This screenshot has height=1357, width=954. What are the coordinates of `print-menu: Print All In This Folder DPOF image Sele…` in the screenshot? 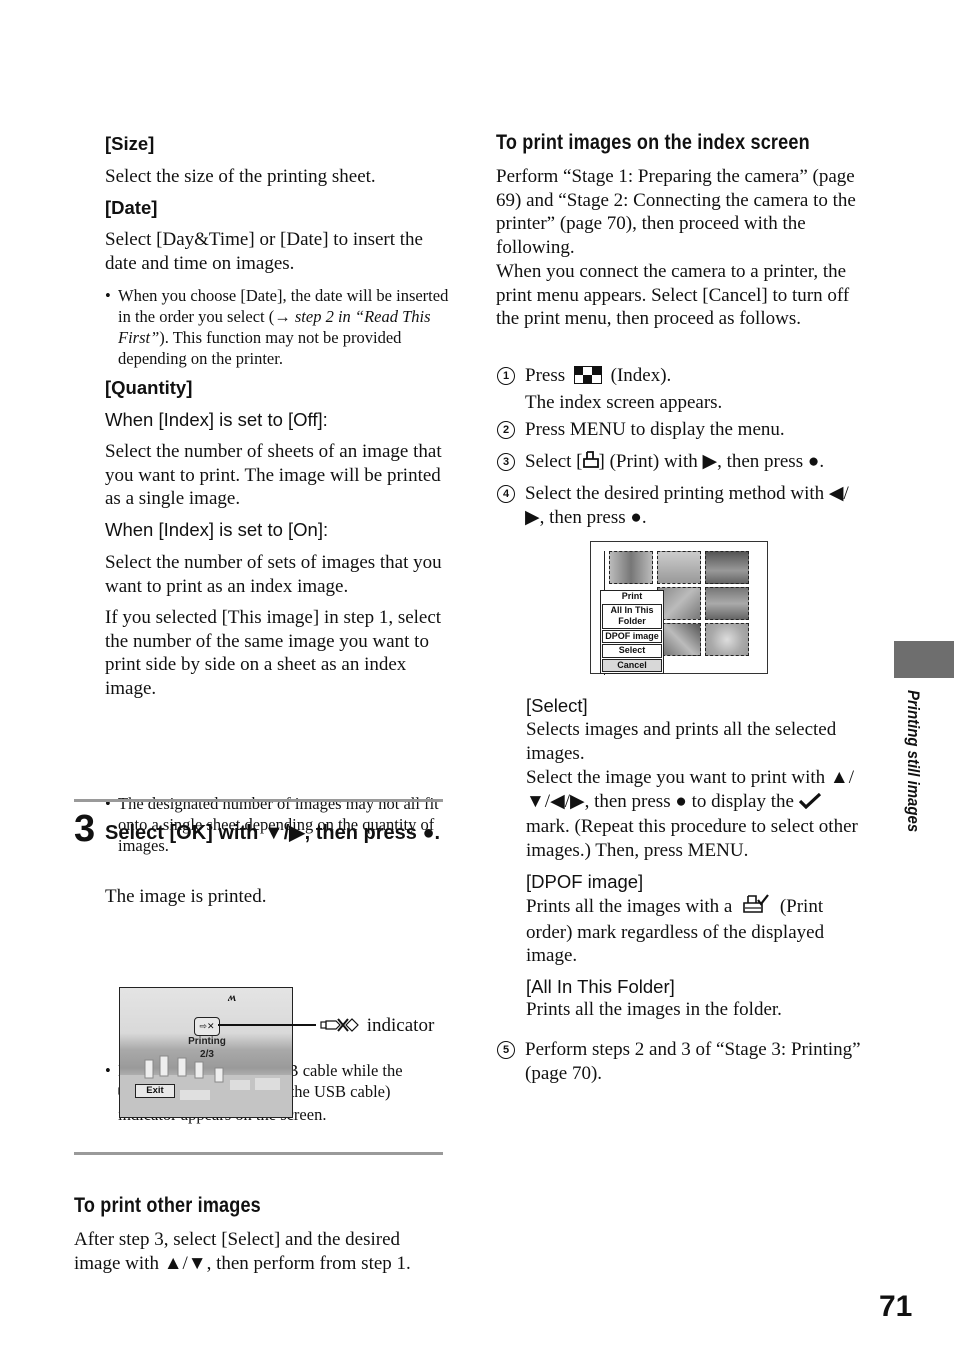 It's located at (632, 632).